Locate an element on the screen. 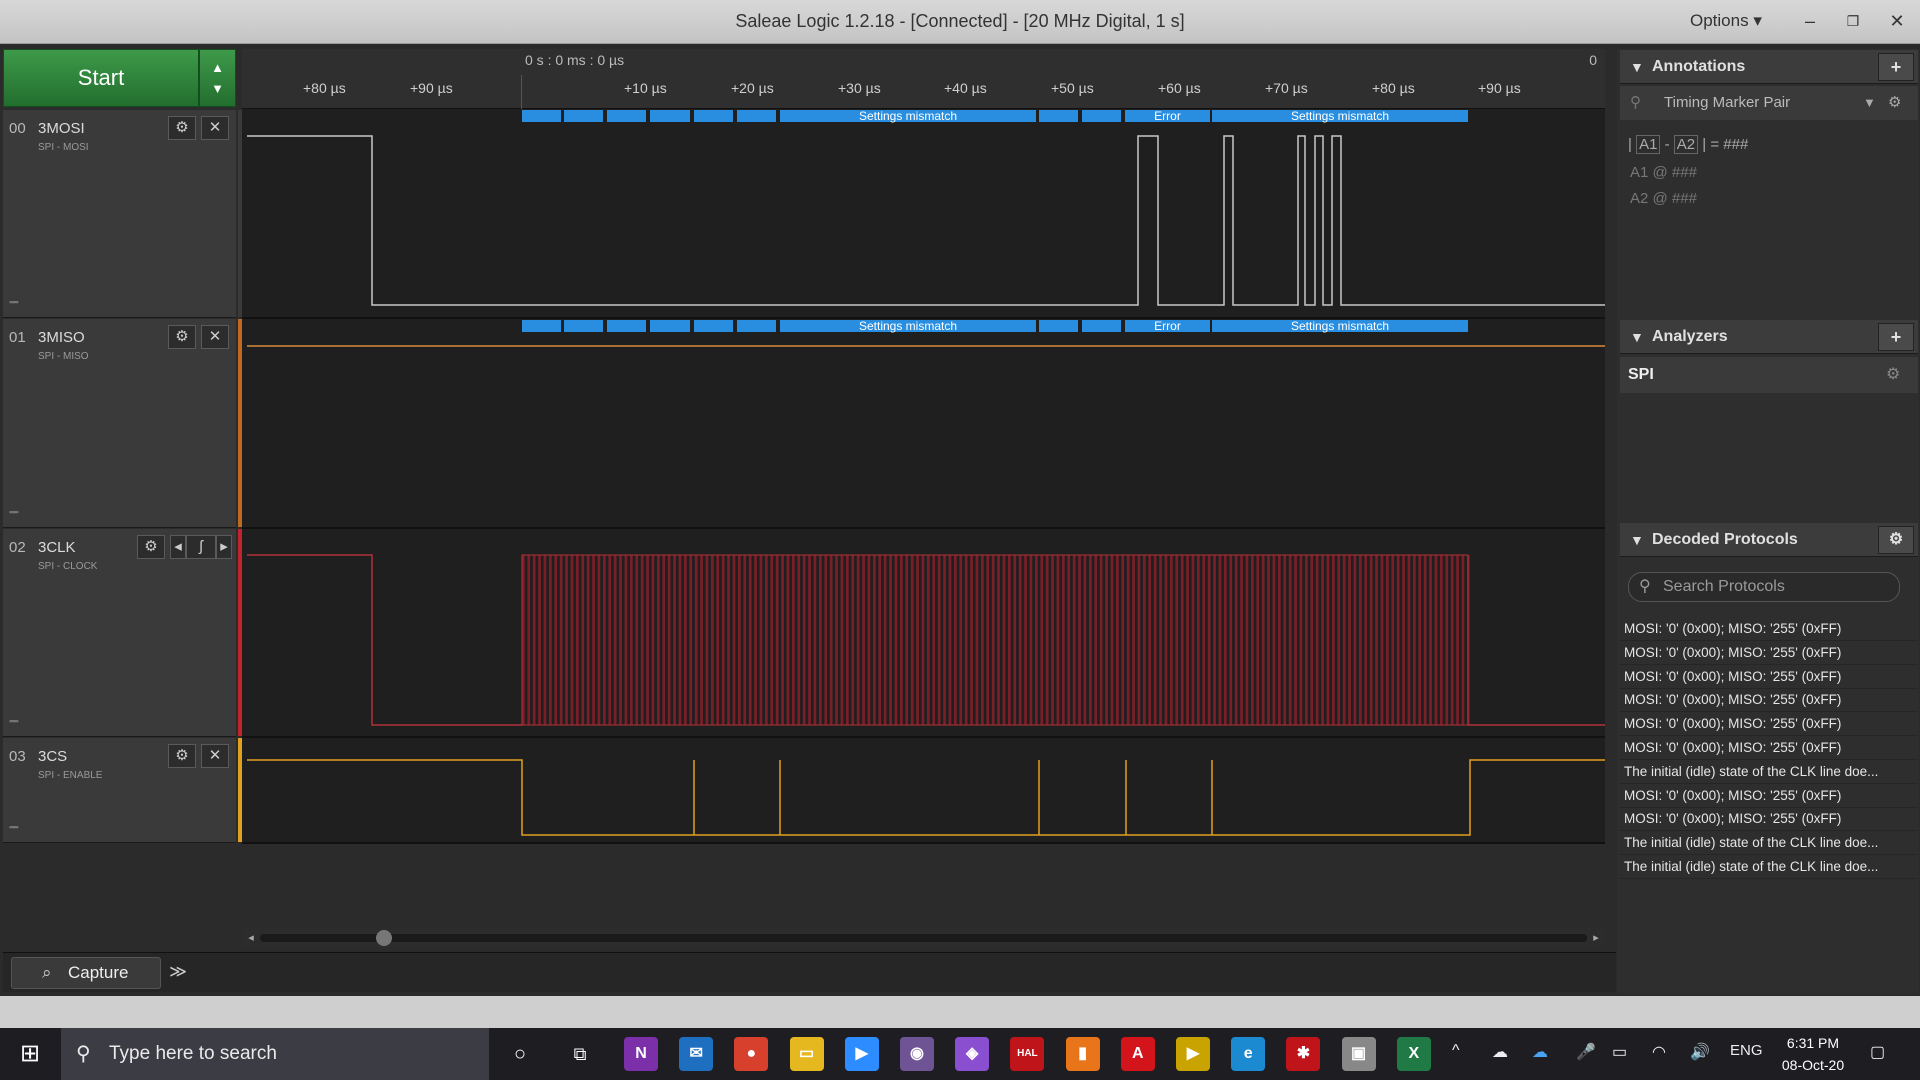  onenote-icon: N is located at coordinates (641, 1054).